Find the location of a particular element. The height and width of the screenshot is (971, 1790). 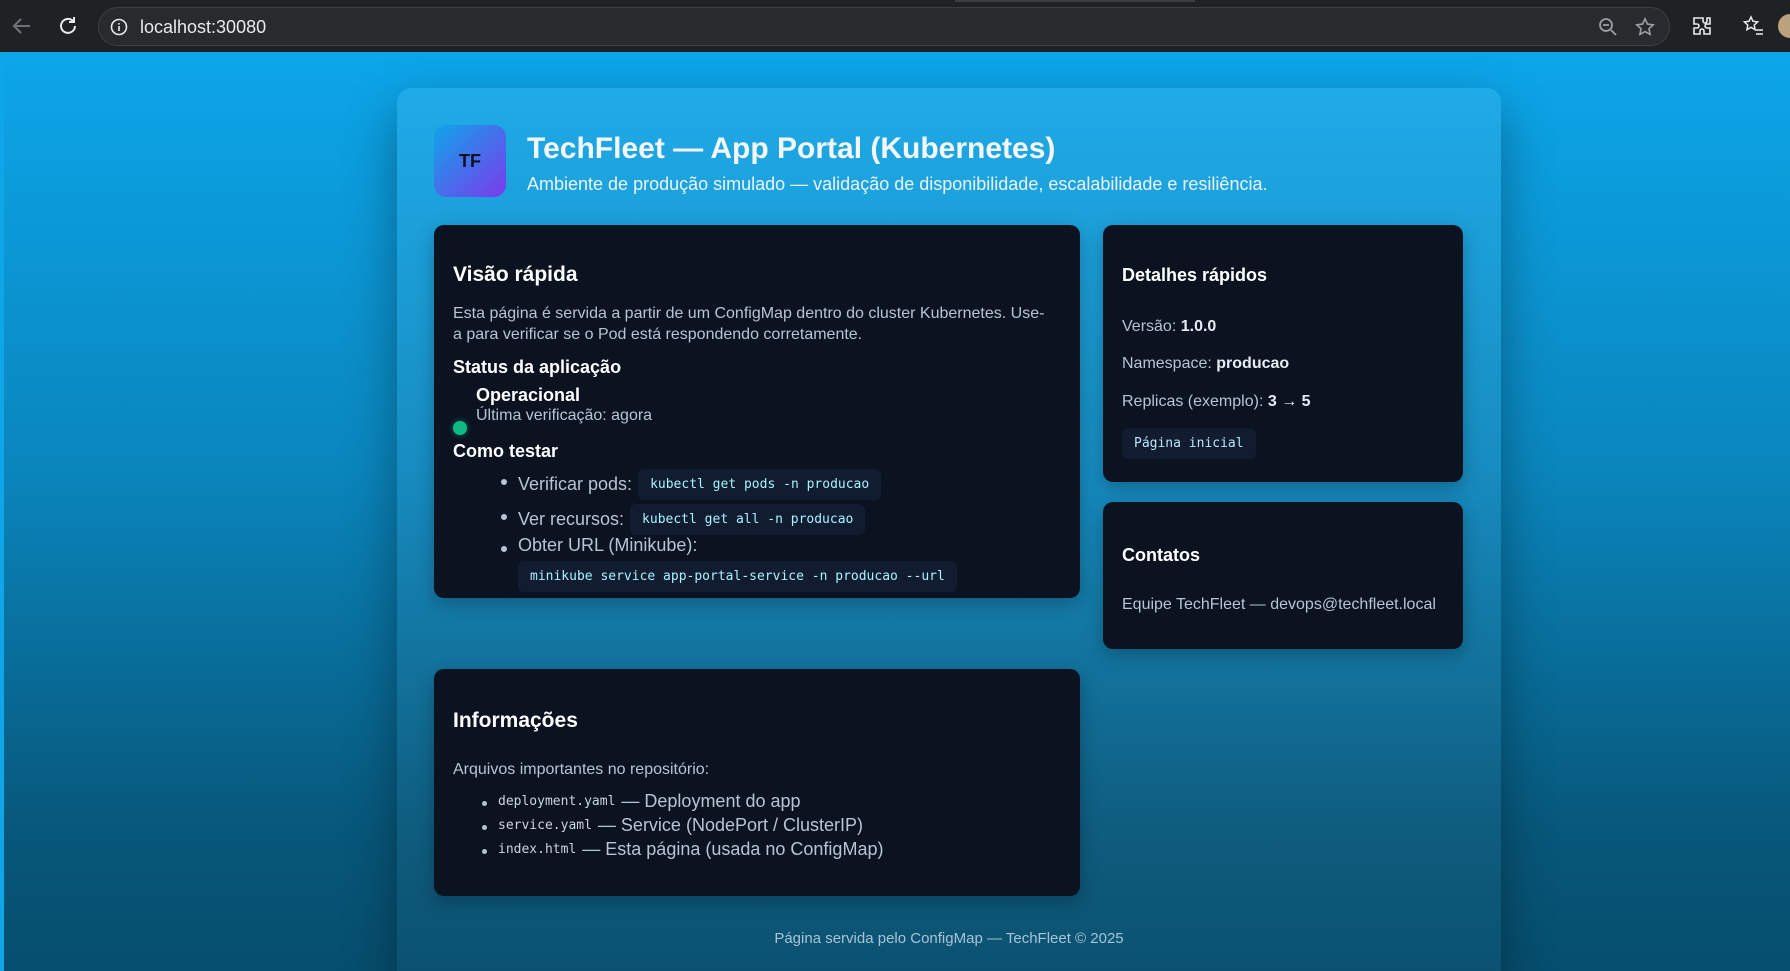

tab-strip-edge is located at coordinates (1075, 1).